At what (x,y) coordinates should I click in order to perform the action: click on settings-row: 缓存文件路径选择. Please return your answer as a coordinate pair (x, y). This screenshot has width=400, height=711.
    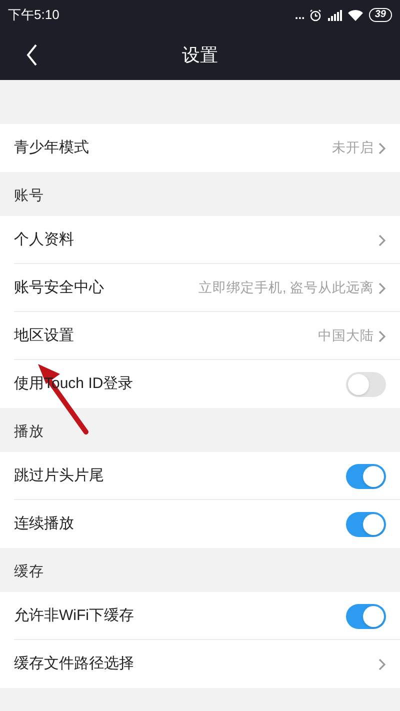
    Looking at the image, I should click on (200, 664).